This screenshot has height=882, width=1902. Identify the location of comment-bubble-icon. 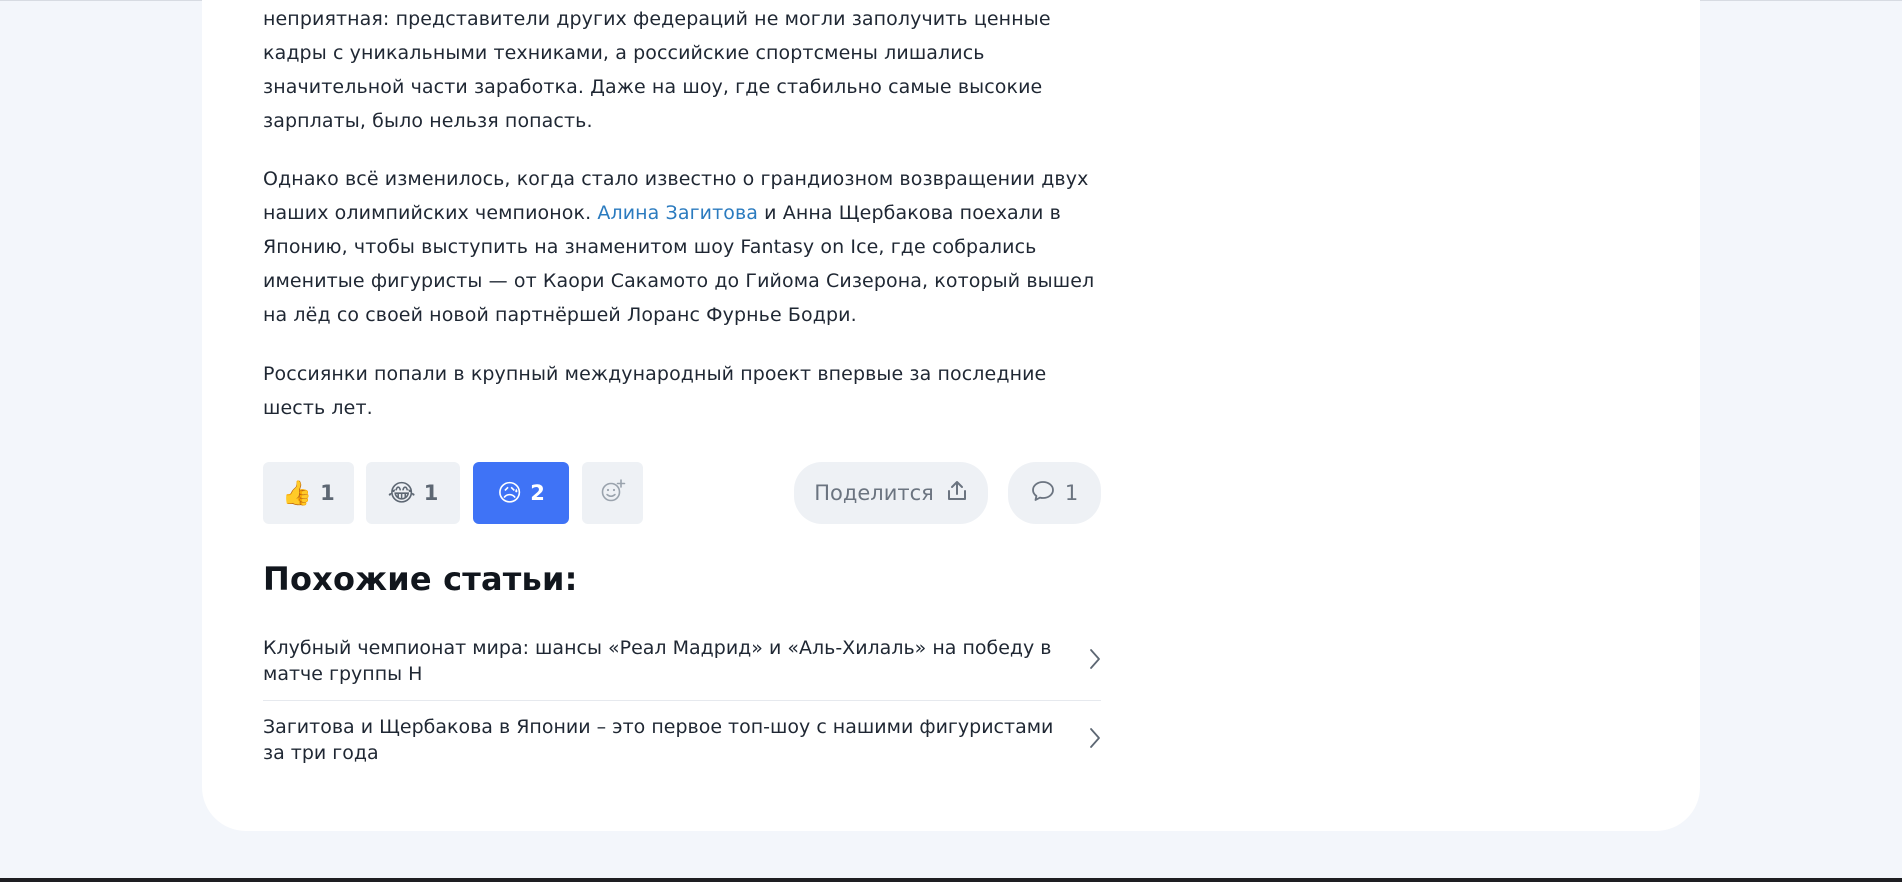
(1048, 493).